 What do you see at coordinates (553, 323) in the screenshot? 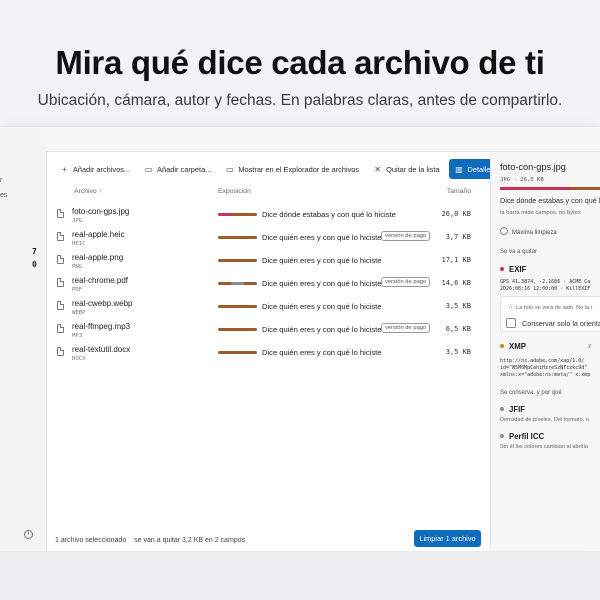
I see `keep-orientation-checkbox: Conservar solo la orienta` at bounding box center [553, 323].